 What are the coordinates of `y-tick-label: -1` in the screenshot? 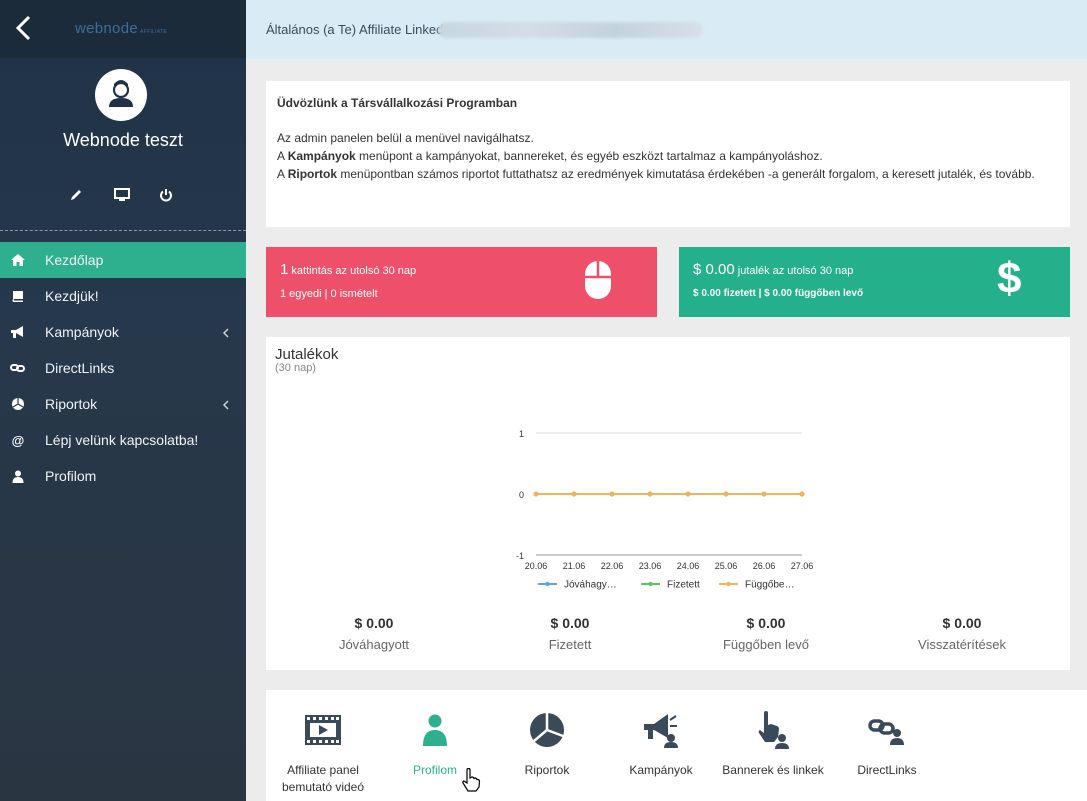 It's located at (520, 556).